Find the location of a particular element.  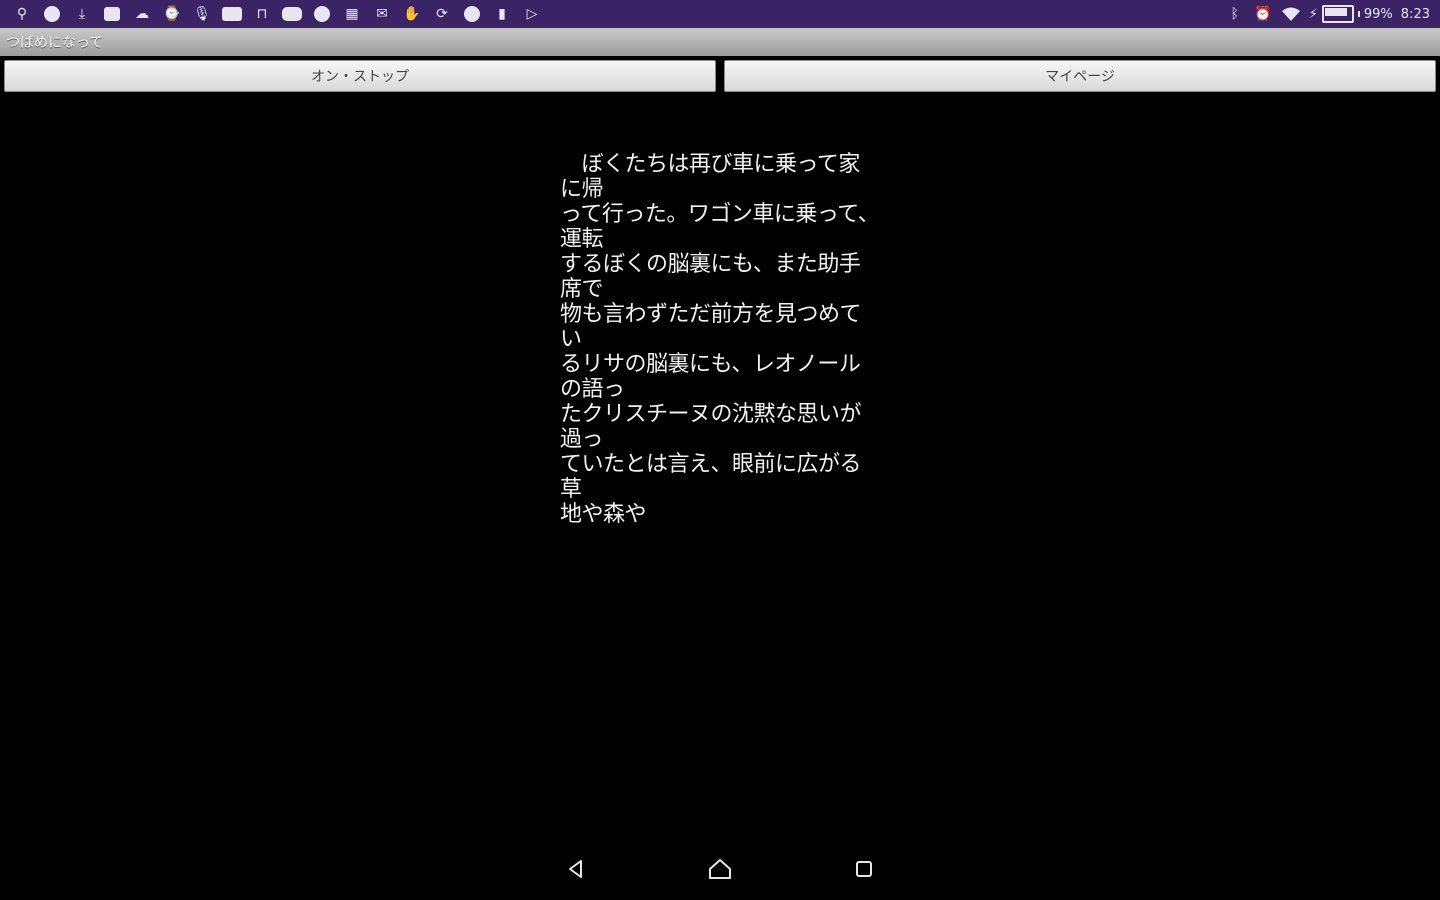

battery-indicator: ⚡ 99% is located at coordinates (1351, 14).